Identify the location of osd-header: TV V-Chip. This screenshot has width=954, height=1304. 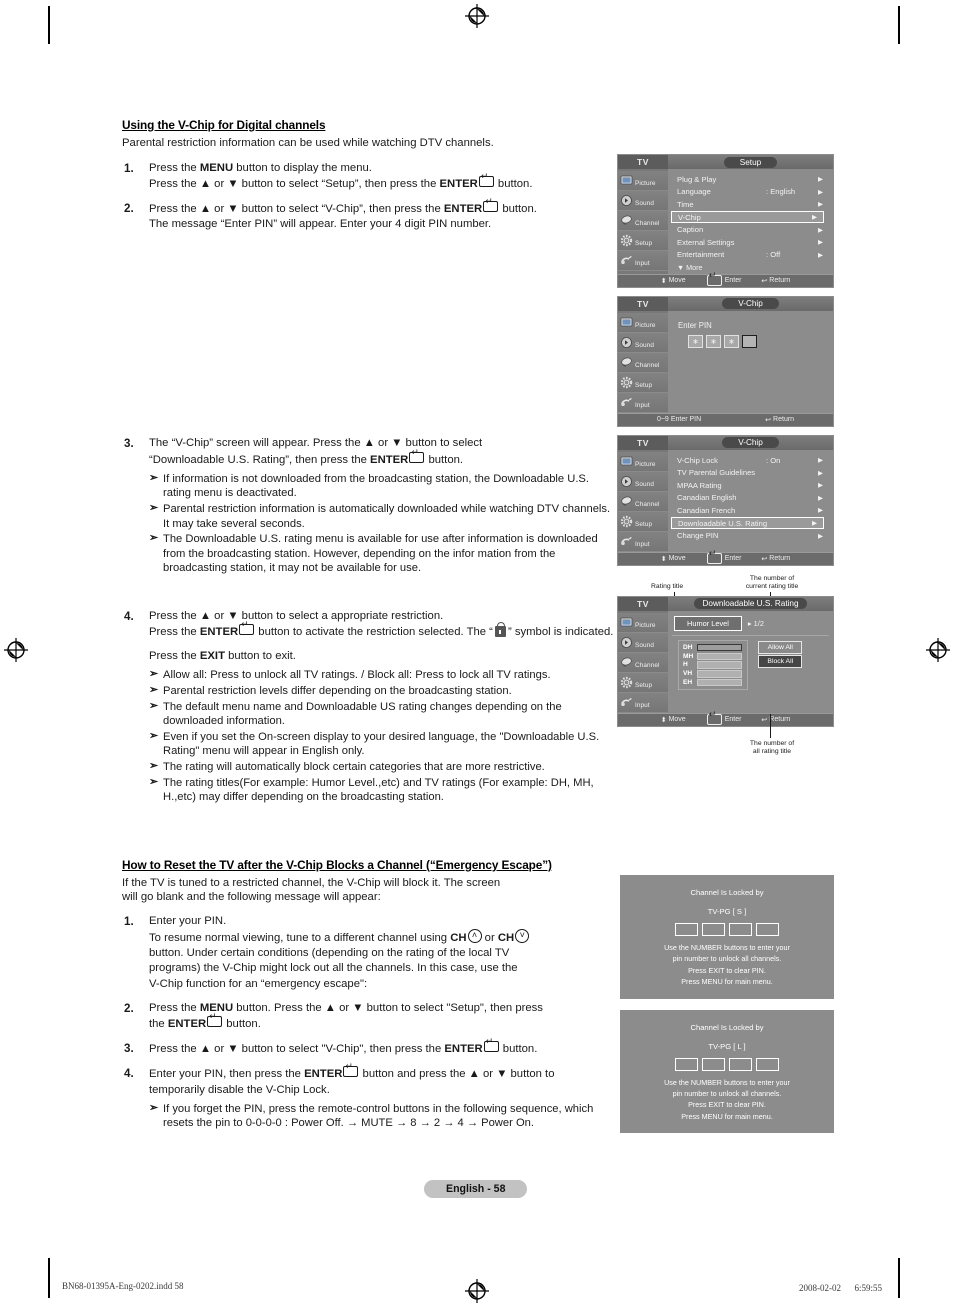
(725, 442).